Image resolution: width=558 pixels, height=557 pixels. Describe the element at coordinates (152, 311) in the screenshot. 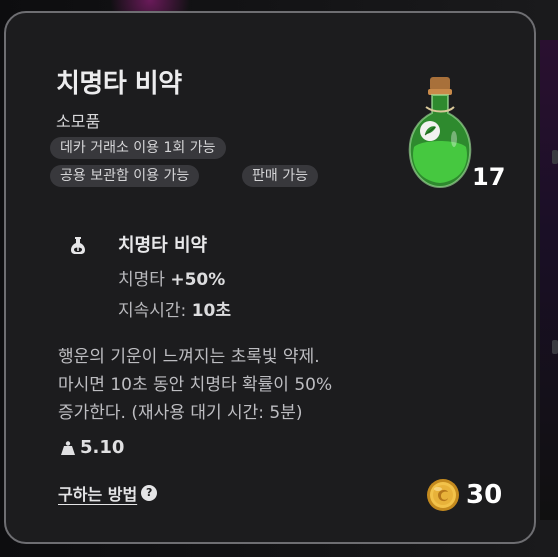

I see `effect-duration-label: 지속시간:` at that location.